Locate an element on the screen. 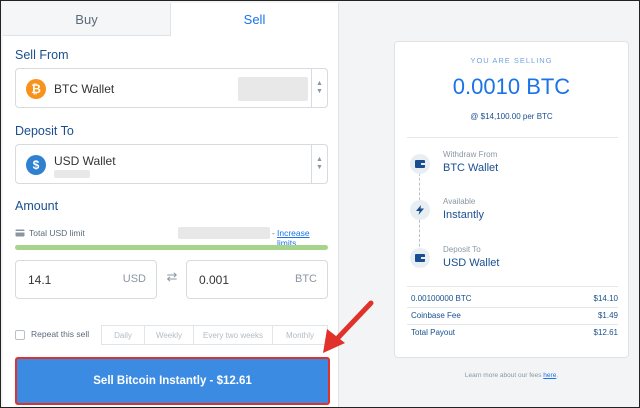  sell-from-select: ₿ BTC Wallet ▲ ▼ is located at coordinates (171, 88).